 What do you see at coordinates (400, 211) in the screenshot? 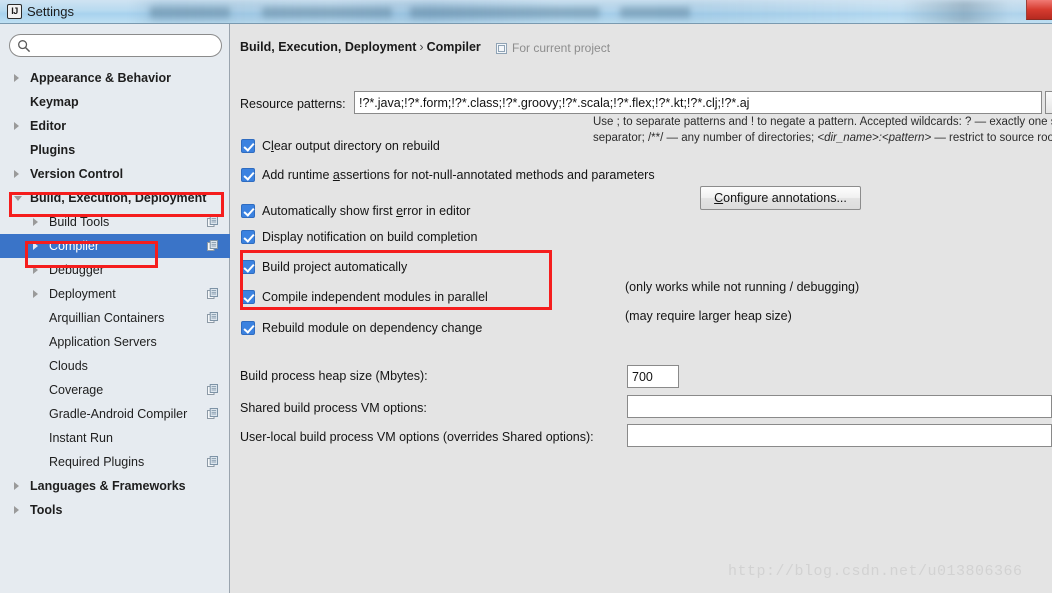
I see `label-mnemonic: e` at bounding box center [400, 211].